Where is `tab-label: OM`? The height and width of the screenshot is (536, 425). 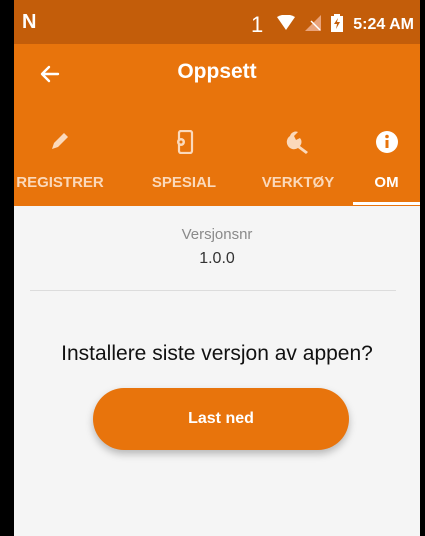 tab-label: OM is located at coordinates (386, 182).